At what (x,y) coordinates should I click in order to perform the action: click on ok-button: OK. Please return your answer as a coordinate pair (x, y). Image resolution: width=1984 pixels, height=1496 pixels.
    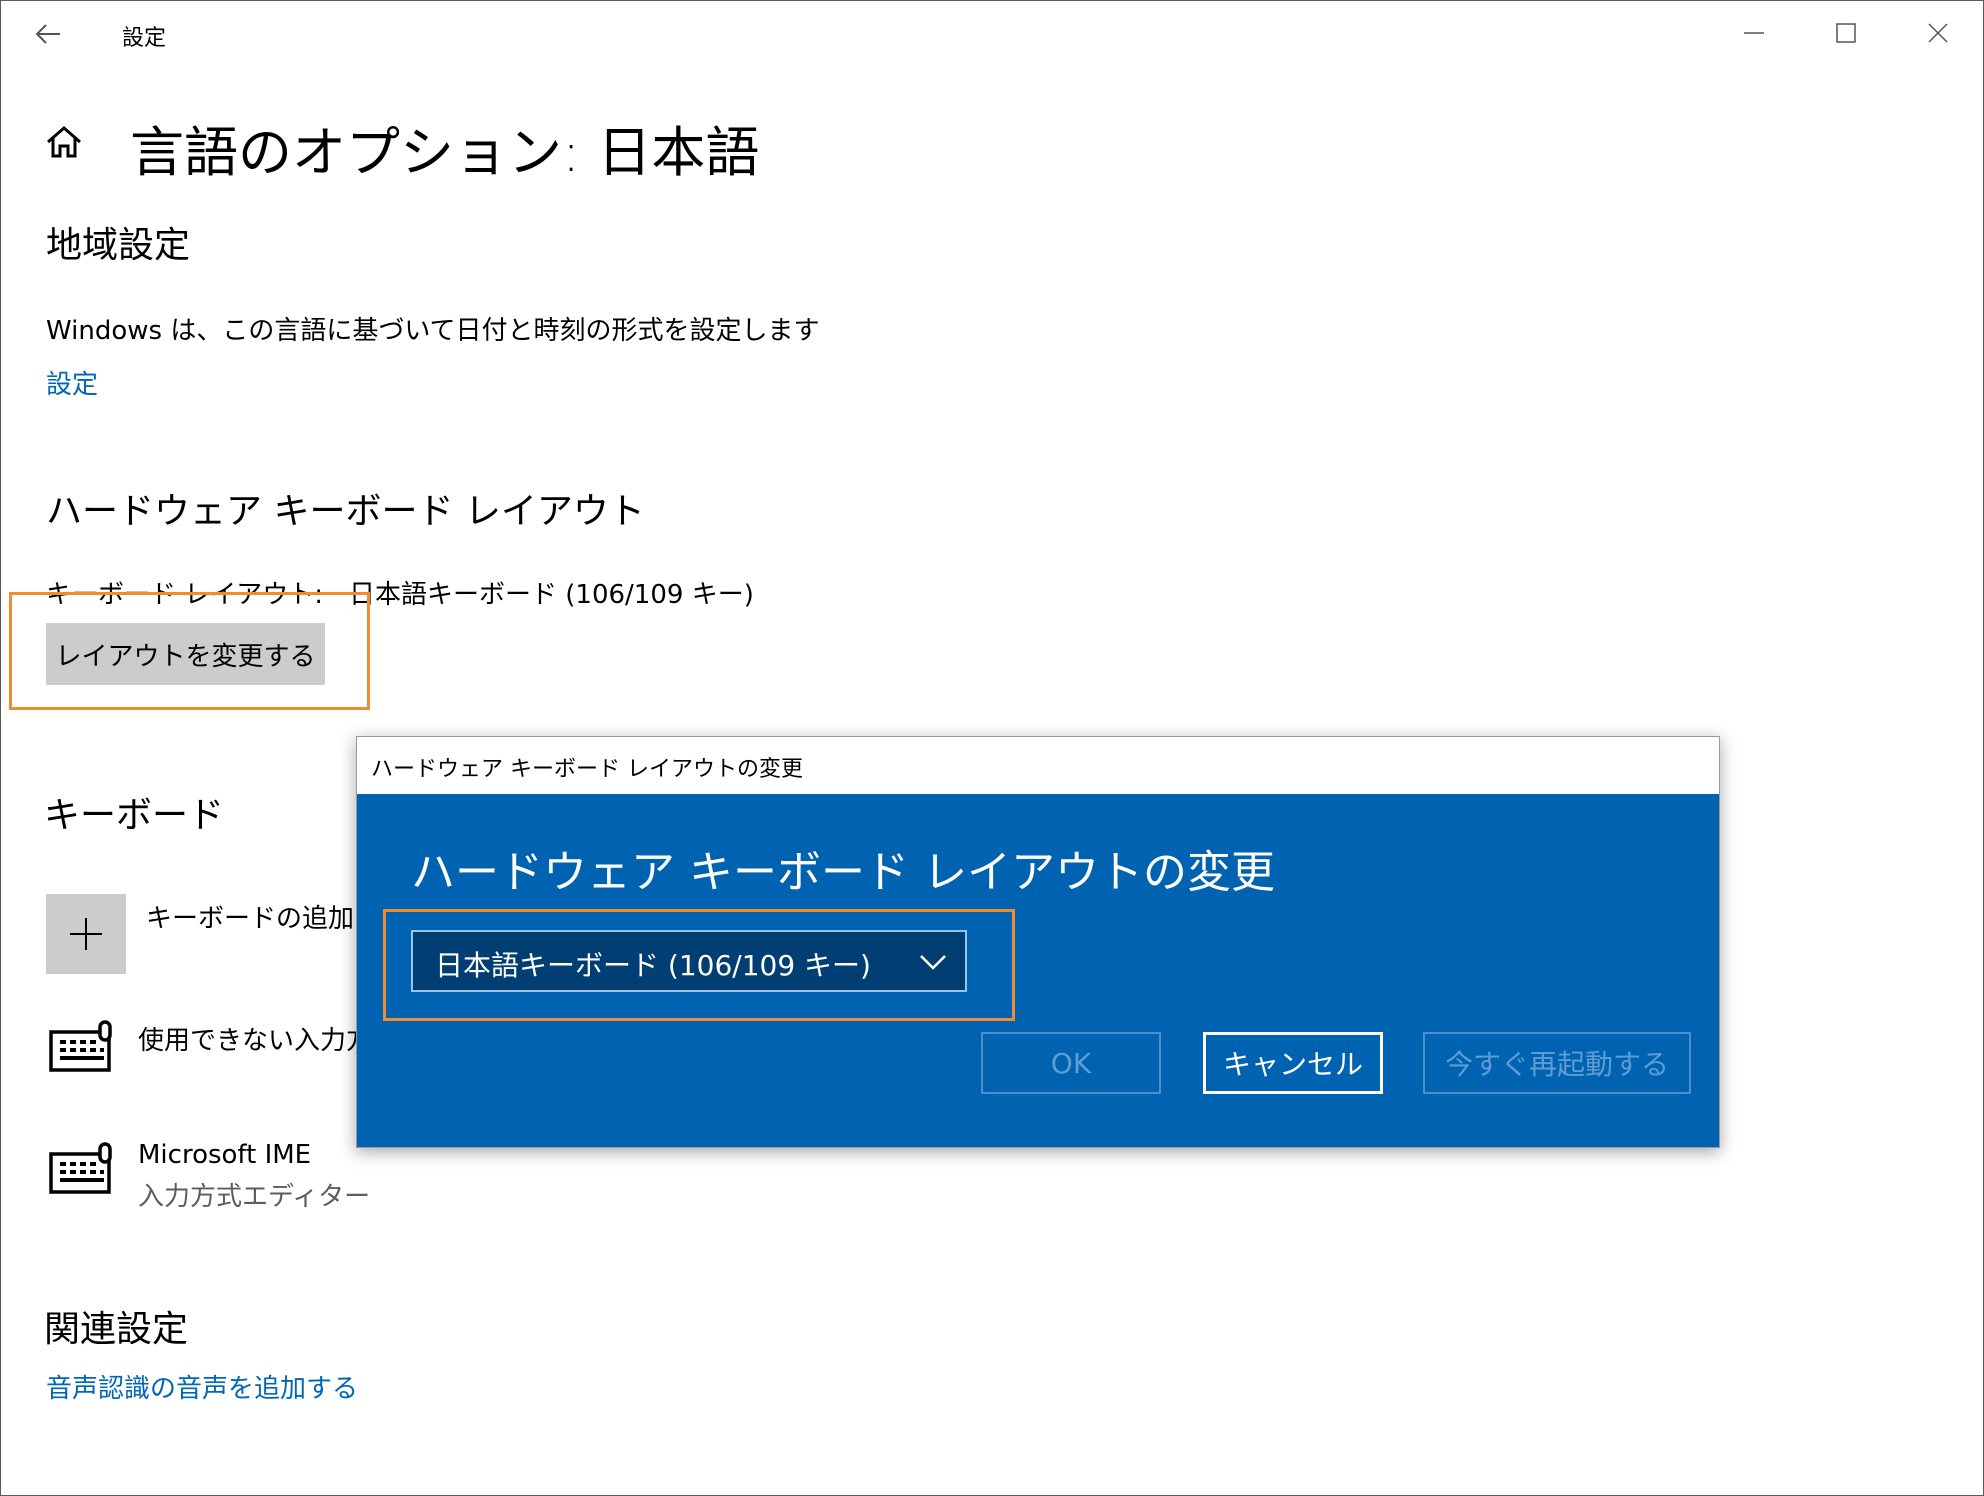
    Looking at the image, I should click on (1071, 1063).